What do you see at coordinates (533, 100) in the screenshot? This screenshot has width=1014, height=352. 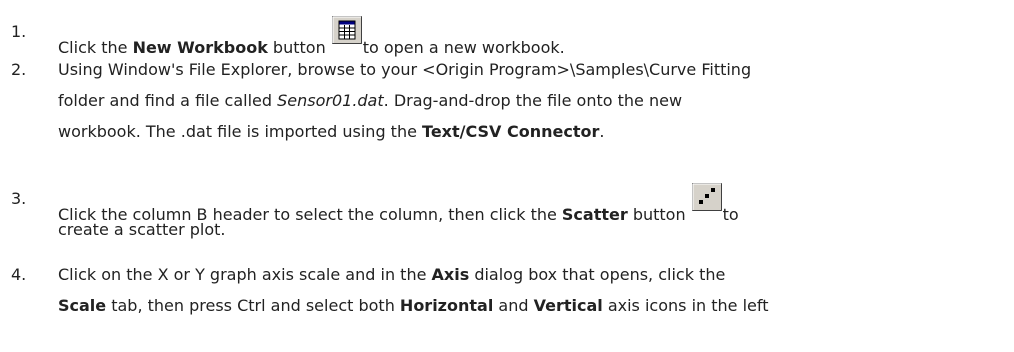 I see `text-run: . Drag-and-drop the file onto the new` at bounding box center [533, 100].